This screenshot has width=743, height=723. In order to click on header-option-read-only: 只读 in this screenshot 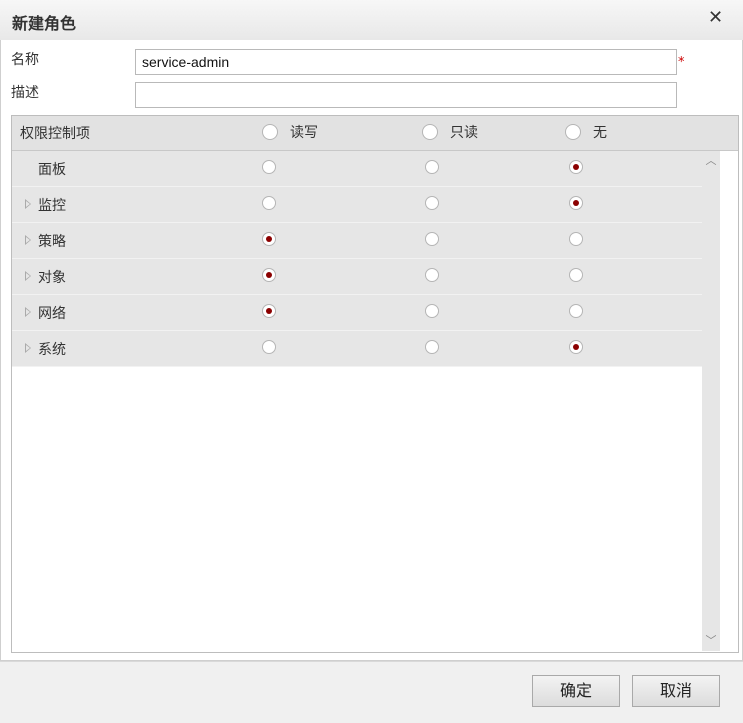, I will do `click(450, 132)`.